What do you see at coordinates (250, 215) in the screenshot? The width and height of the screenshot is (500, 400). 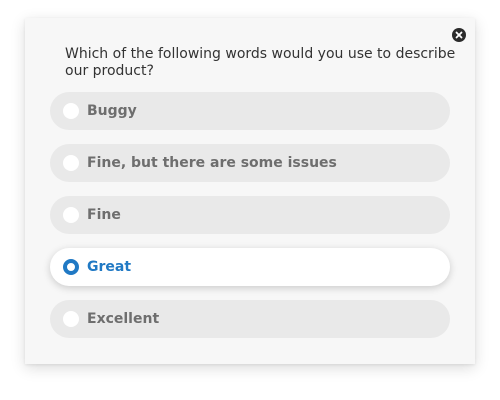 I see `option-fine: Fine` at bounding box center [250, 215].